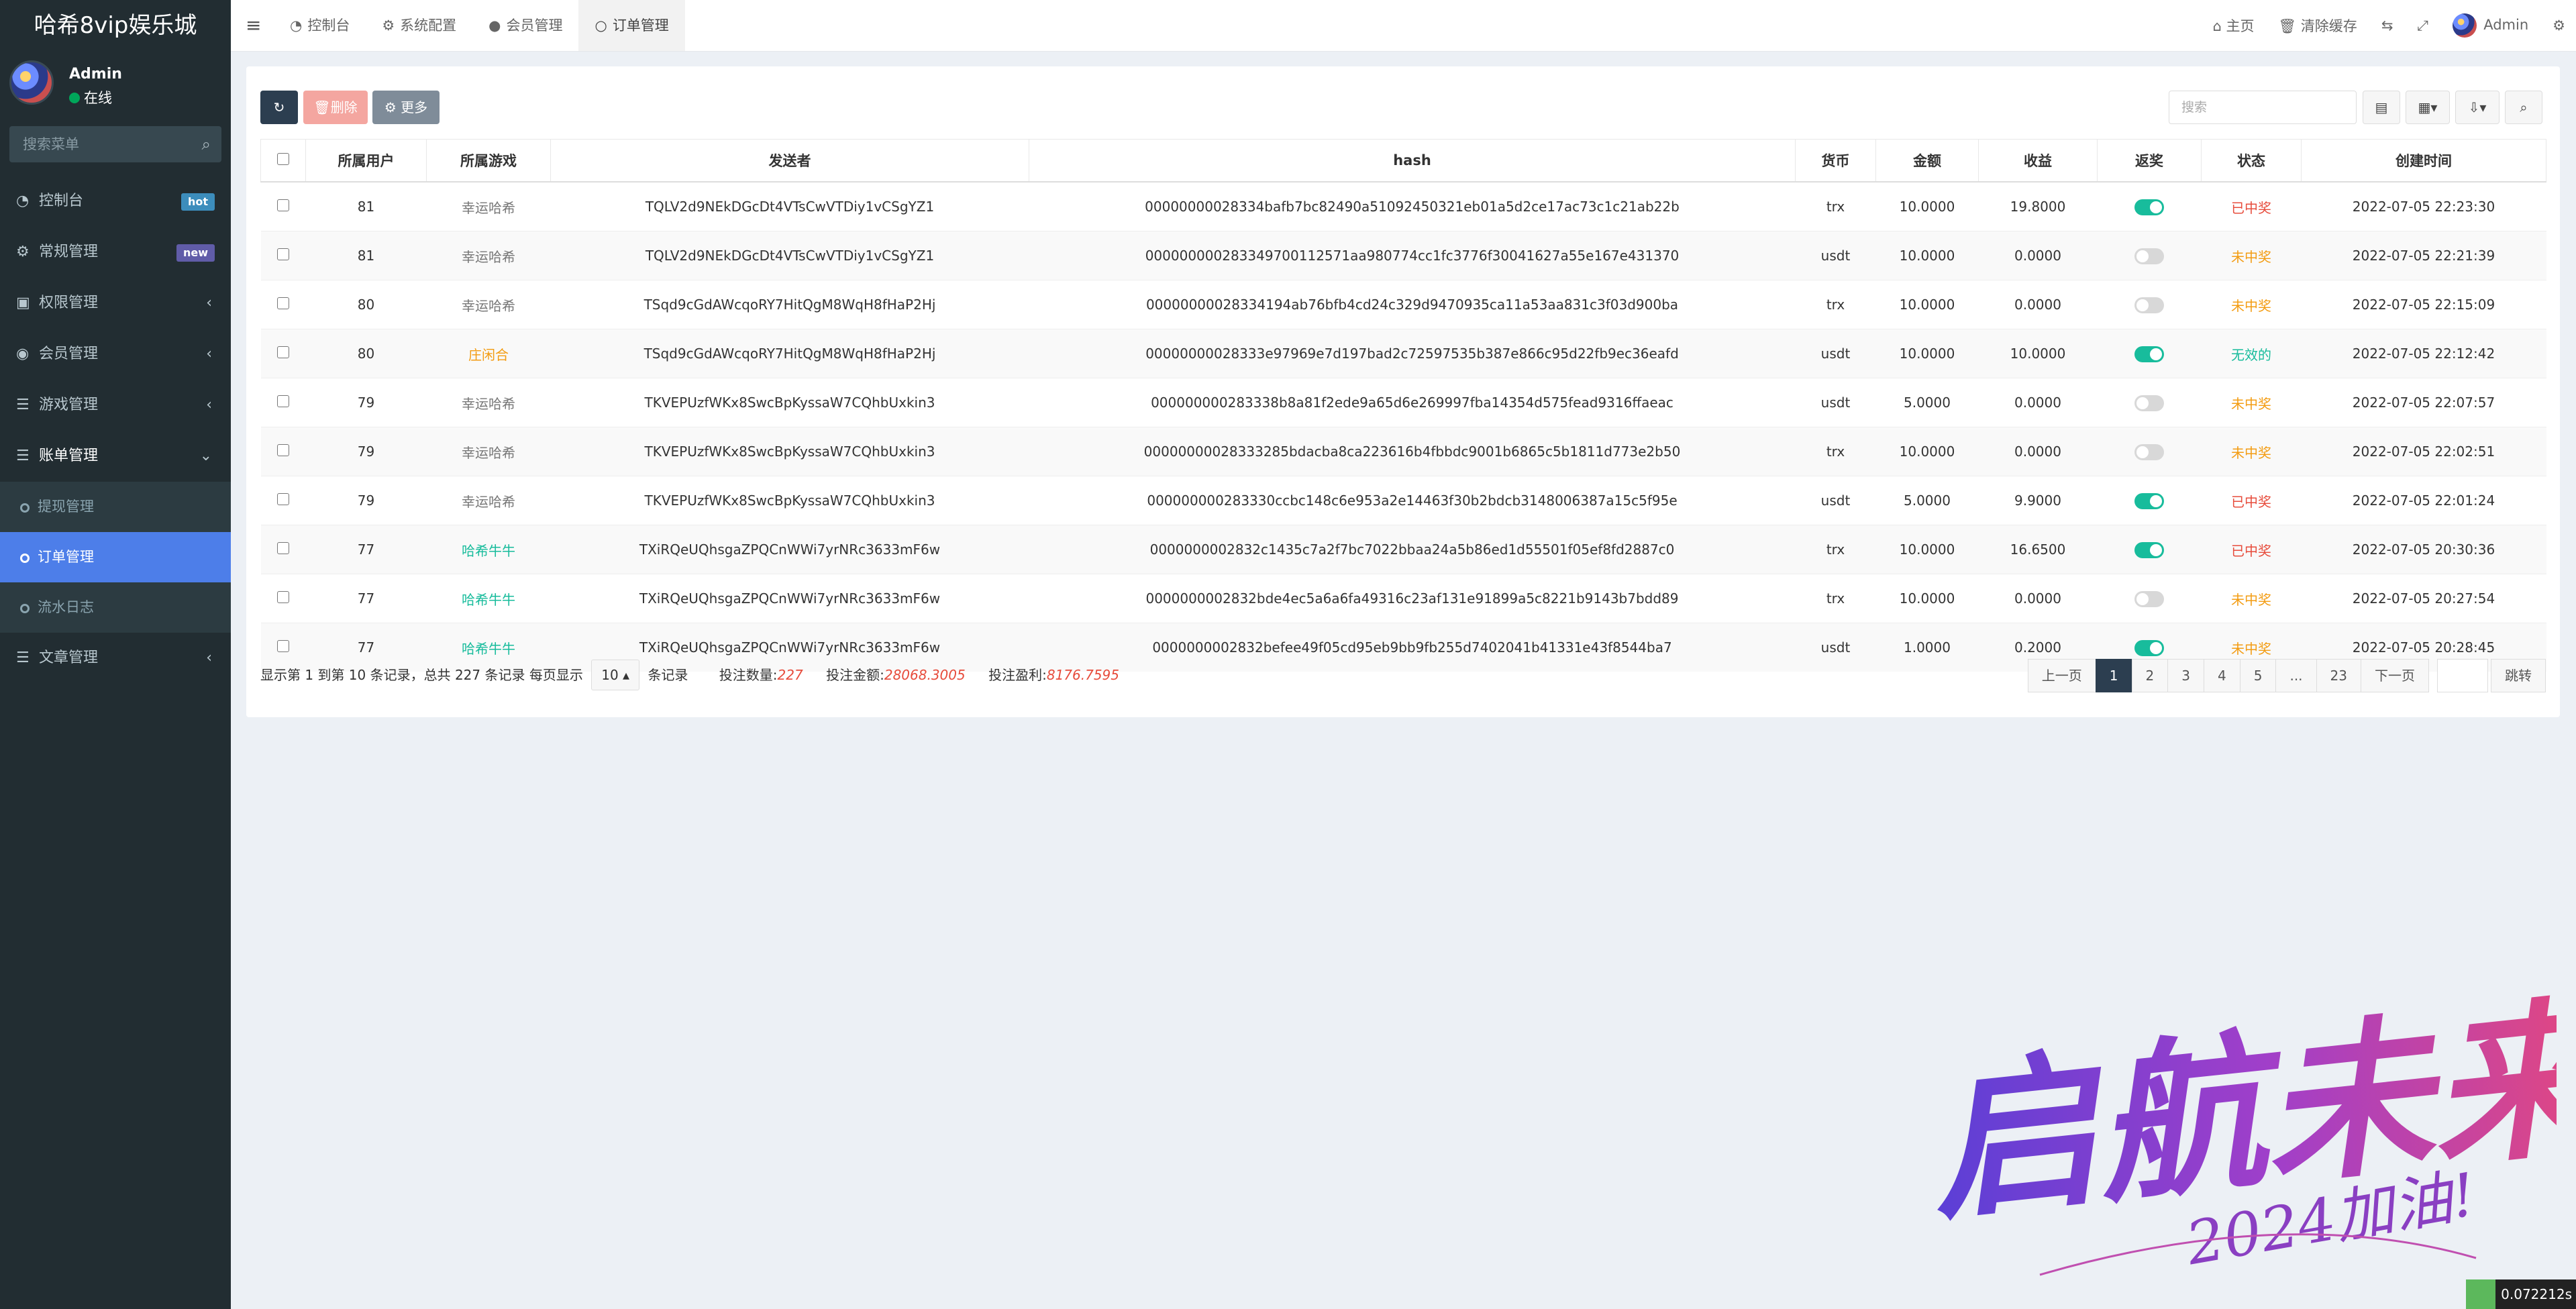 The width and height of the screenshot is (2576, 1309). I want to click on sidebar-item-flow-log: 流水日志, so click(115, 607).